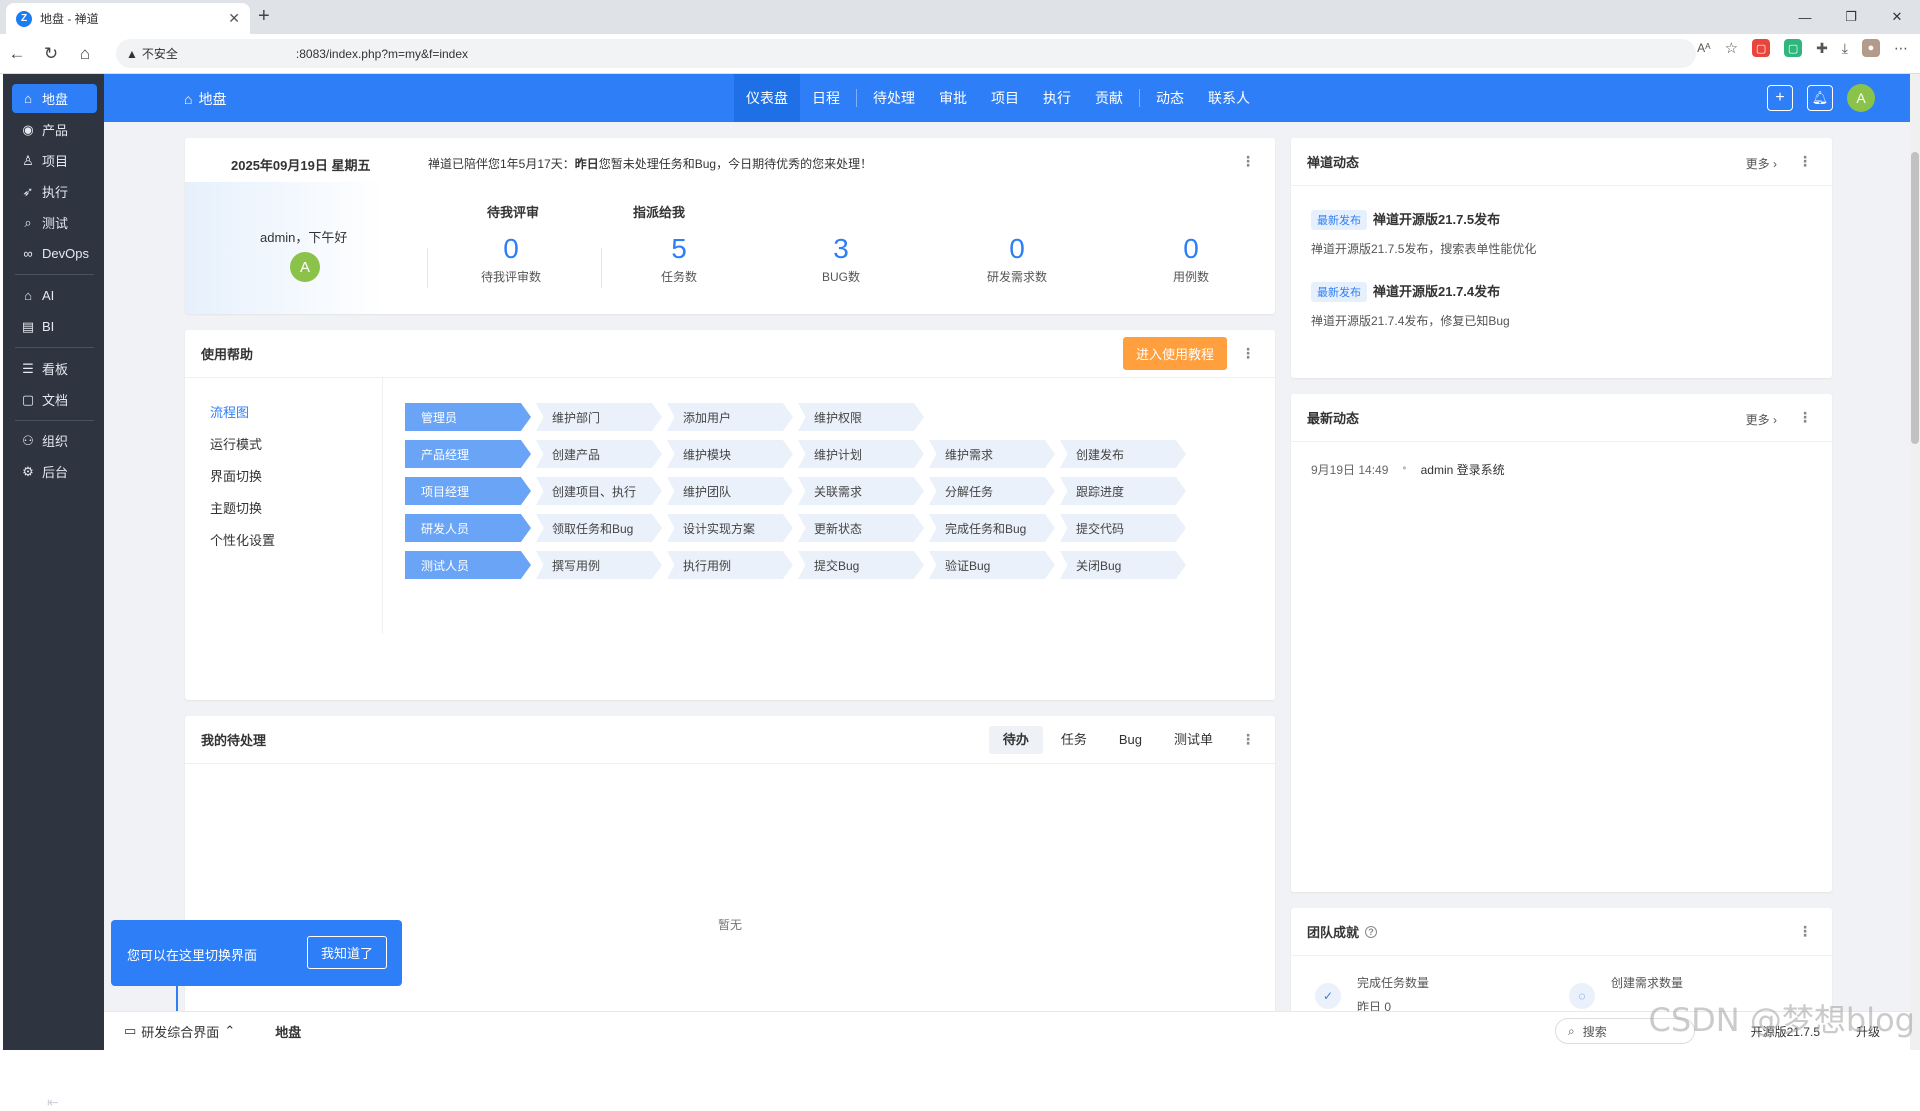 The height and width of the screenshot is (1111, 1920). I want to click on tab-testtask: 测试单, so click(1193, 740).